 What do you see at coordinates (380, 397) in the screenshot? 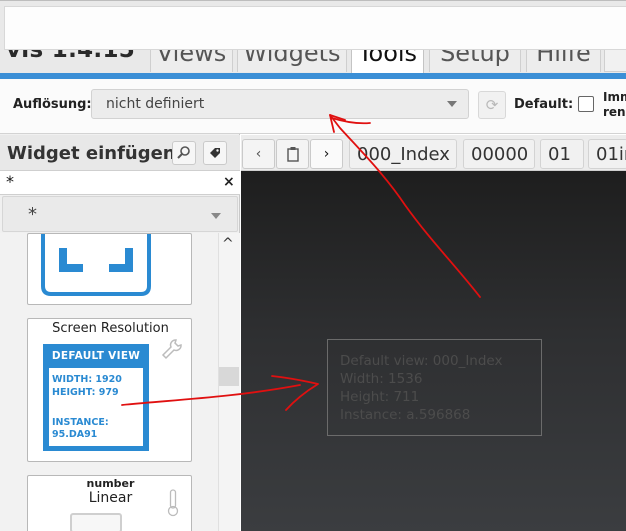
I see `resolution-height: Height: 711` at bounding box center [380, 397].